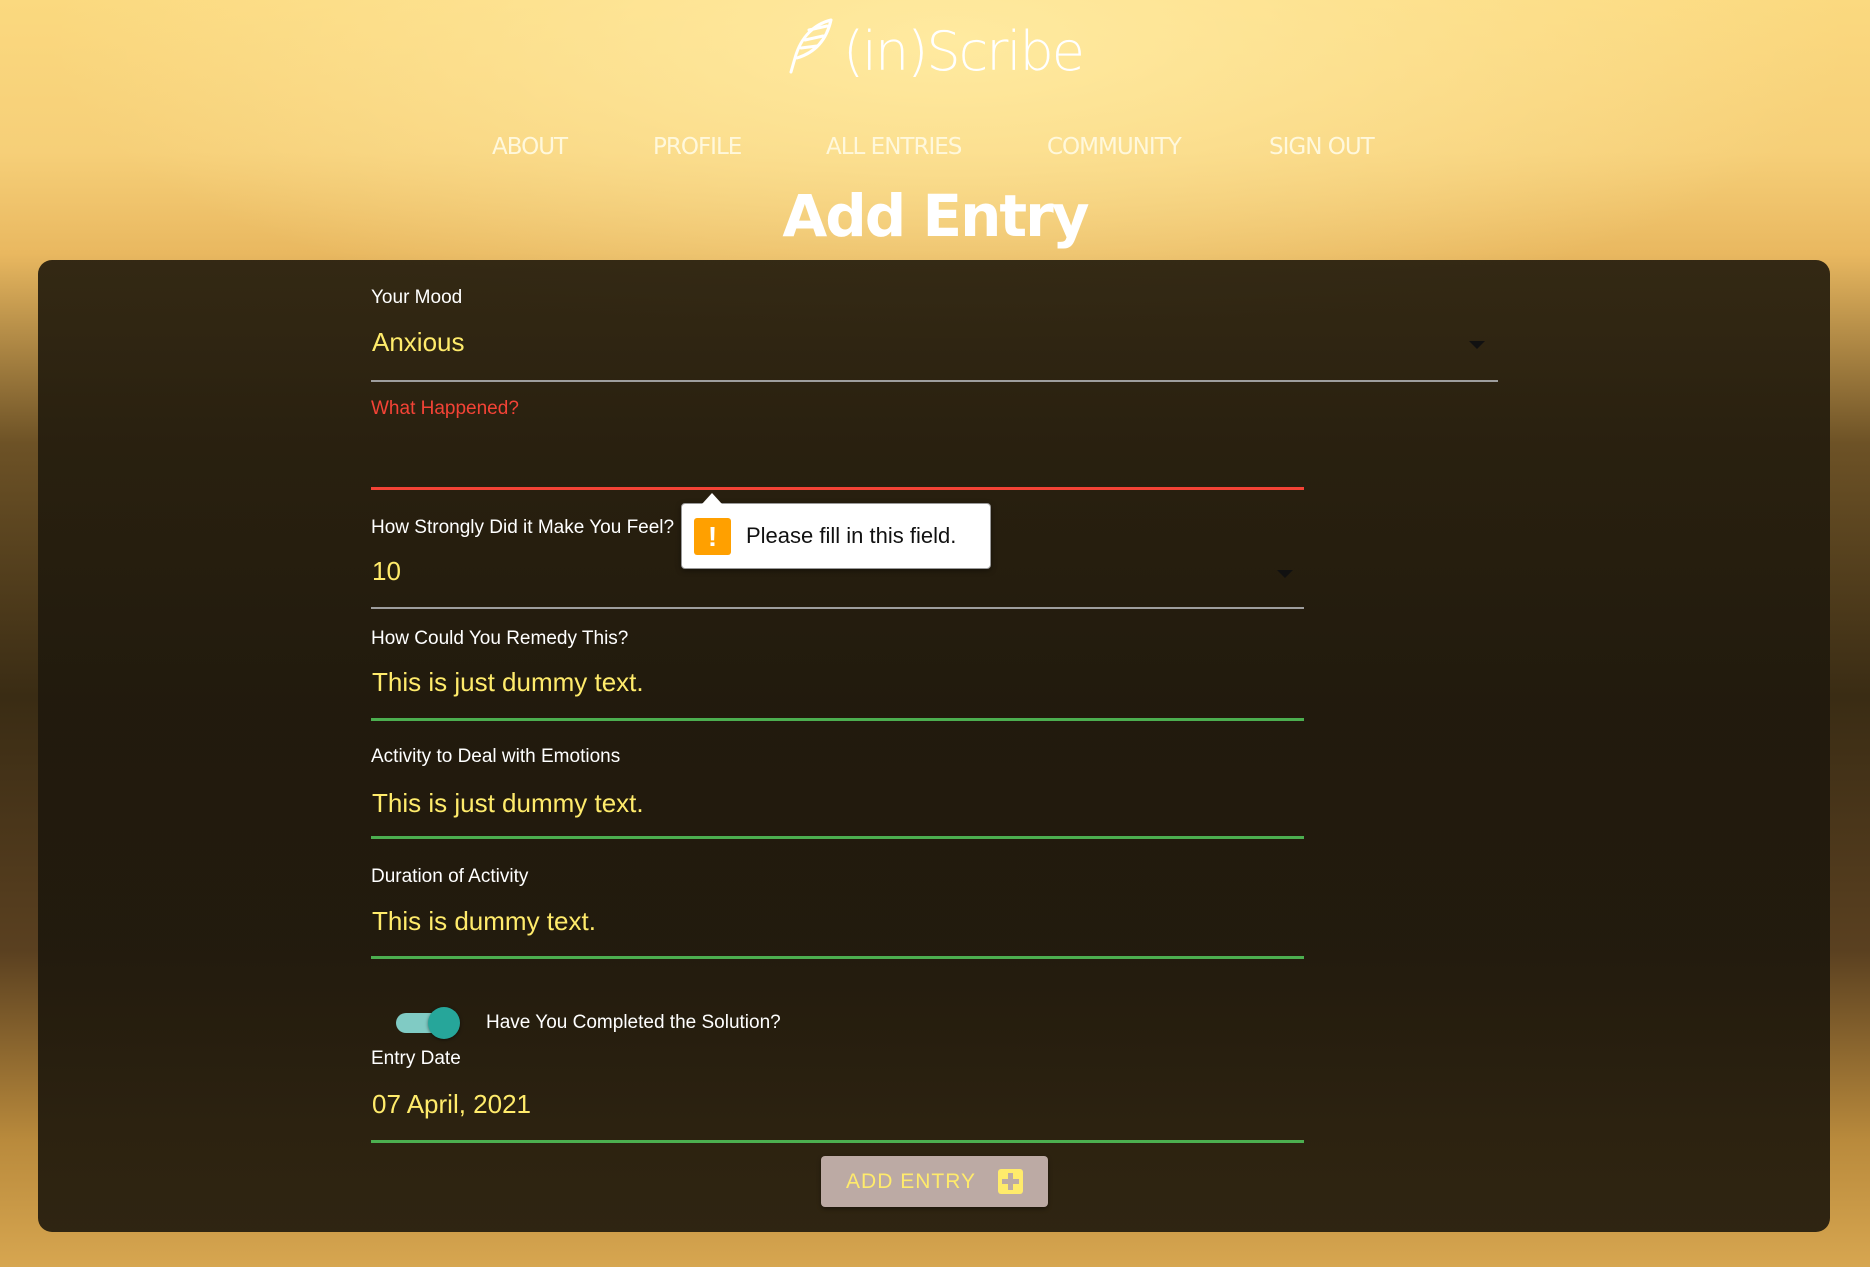 The width and height of the screenshot is (1870, 1267). What do you see at coordinates (418, 342) in the screenshot?
I see `mood-value: Anxious` at bounding box center [418, 342].